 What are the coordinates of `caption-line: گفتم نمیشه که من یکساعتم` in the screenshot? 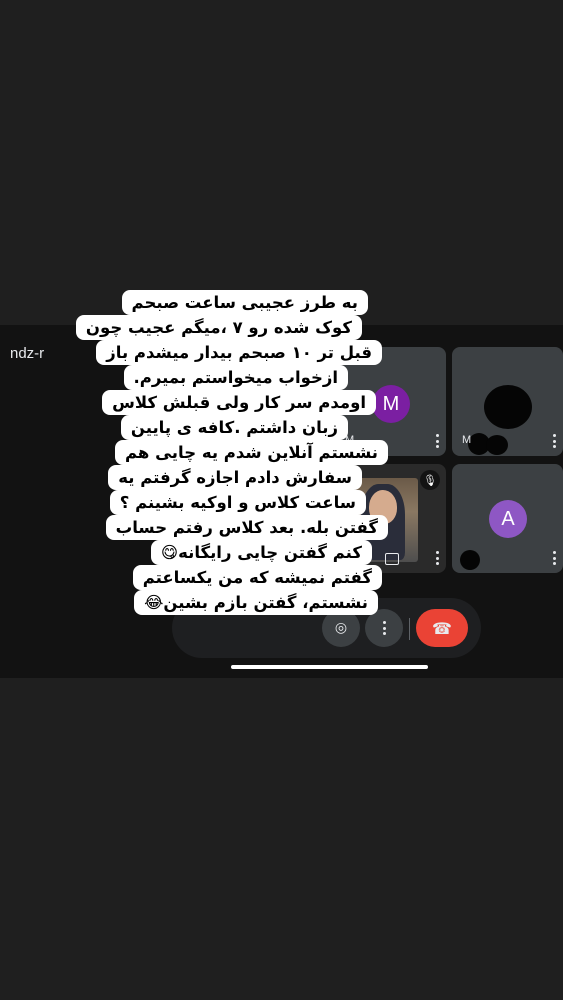 It's located at (257, 577).